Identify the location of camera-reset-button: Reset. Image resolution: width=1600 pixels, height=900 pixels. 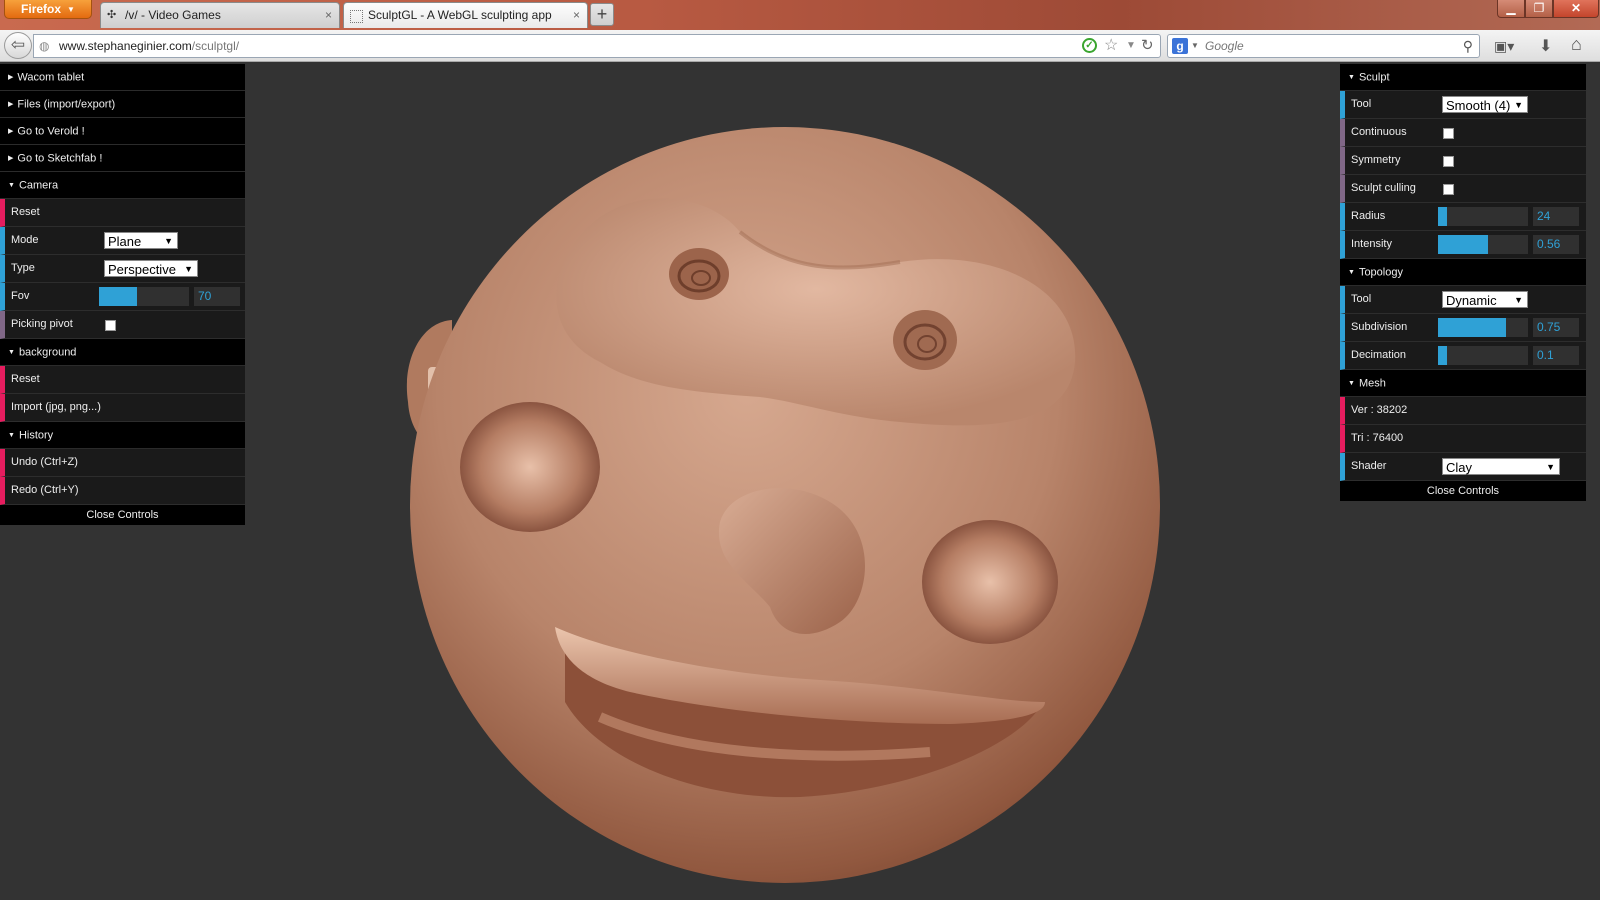
(122, 213).